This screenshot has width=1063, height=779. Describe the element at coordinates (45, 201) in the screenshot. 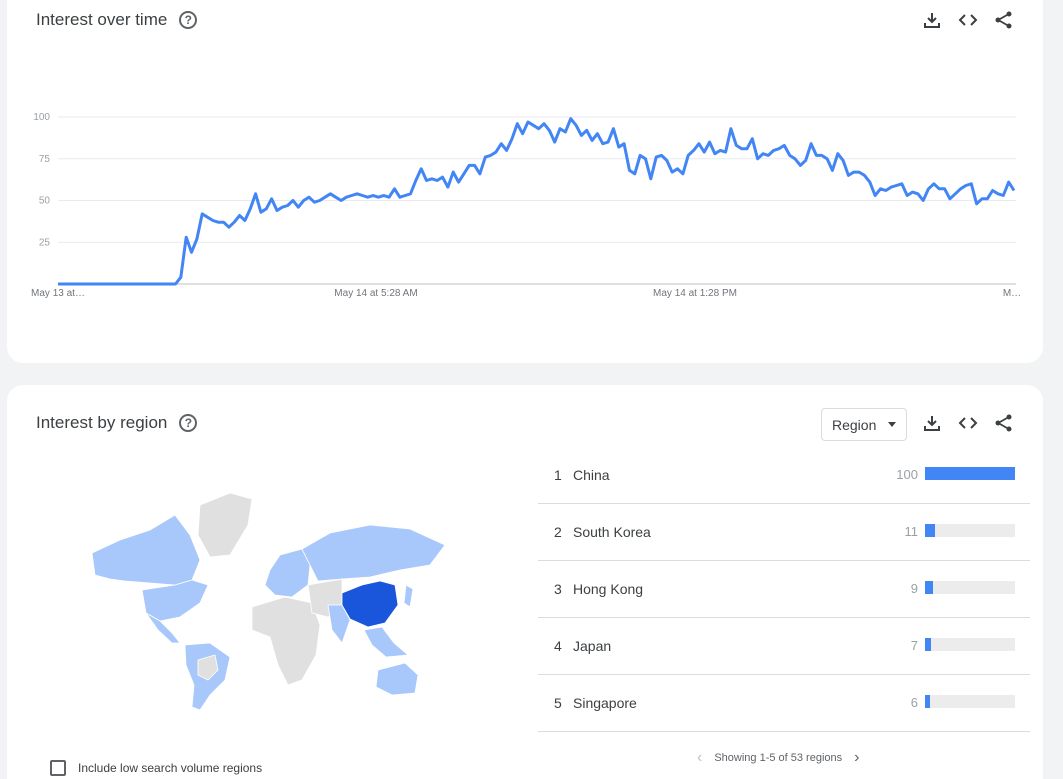

I see `y-tick-label: 50` at that location.